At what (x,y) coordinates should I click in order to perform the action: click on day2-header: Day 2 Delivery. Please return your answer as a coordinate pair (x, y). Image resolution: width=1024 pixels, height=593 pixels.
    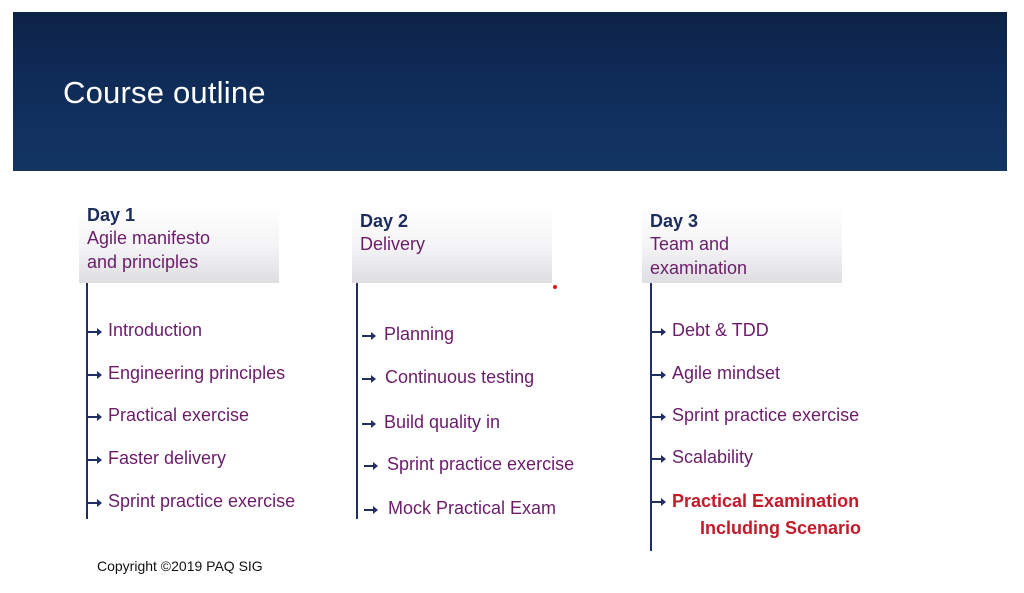
    Looking at the image, I should click on (452, 243).